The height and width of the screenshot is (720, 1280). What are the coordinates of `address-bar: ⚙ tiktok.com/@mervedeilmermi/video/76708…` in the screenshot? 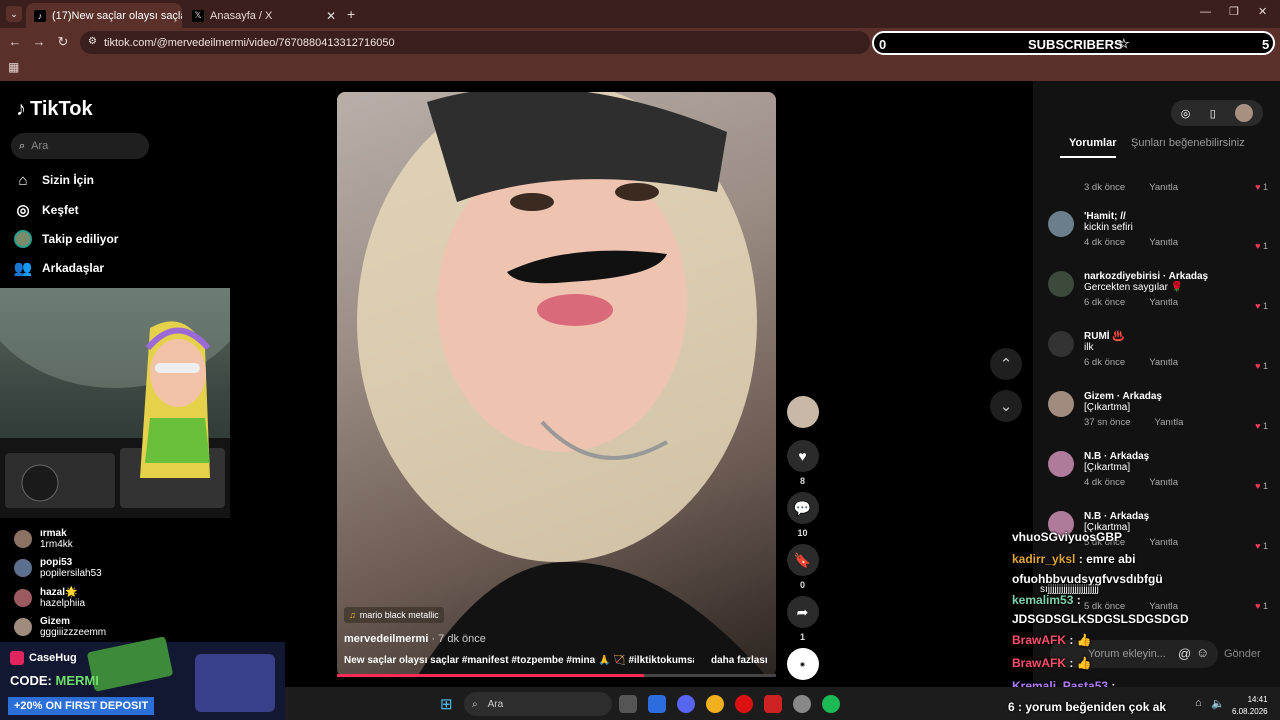 It's located at (475, 42).